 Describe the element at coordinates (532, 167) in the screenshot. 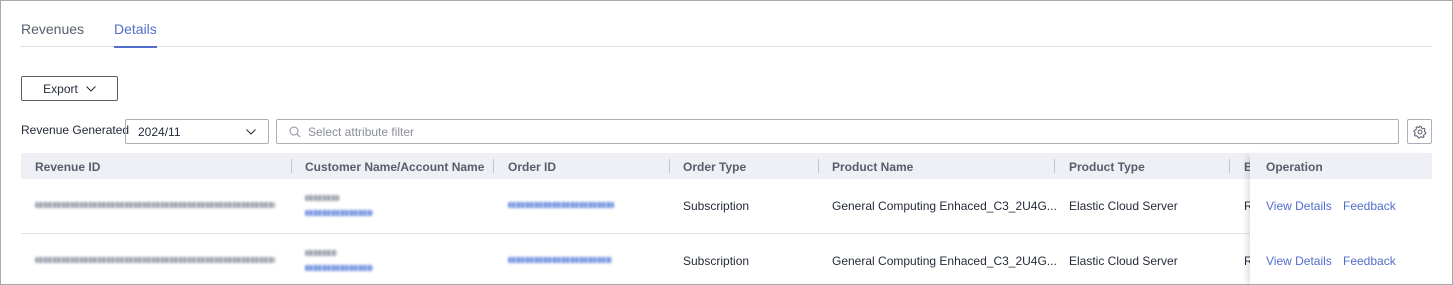

I see `header-order-id: Order ID` at that location.